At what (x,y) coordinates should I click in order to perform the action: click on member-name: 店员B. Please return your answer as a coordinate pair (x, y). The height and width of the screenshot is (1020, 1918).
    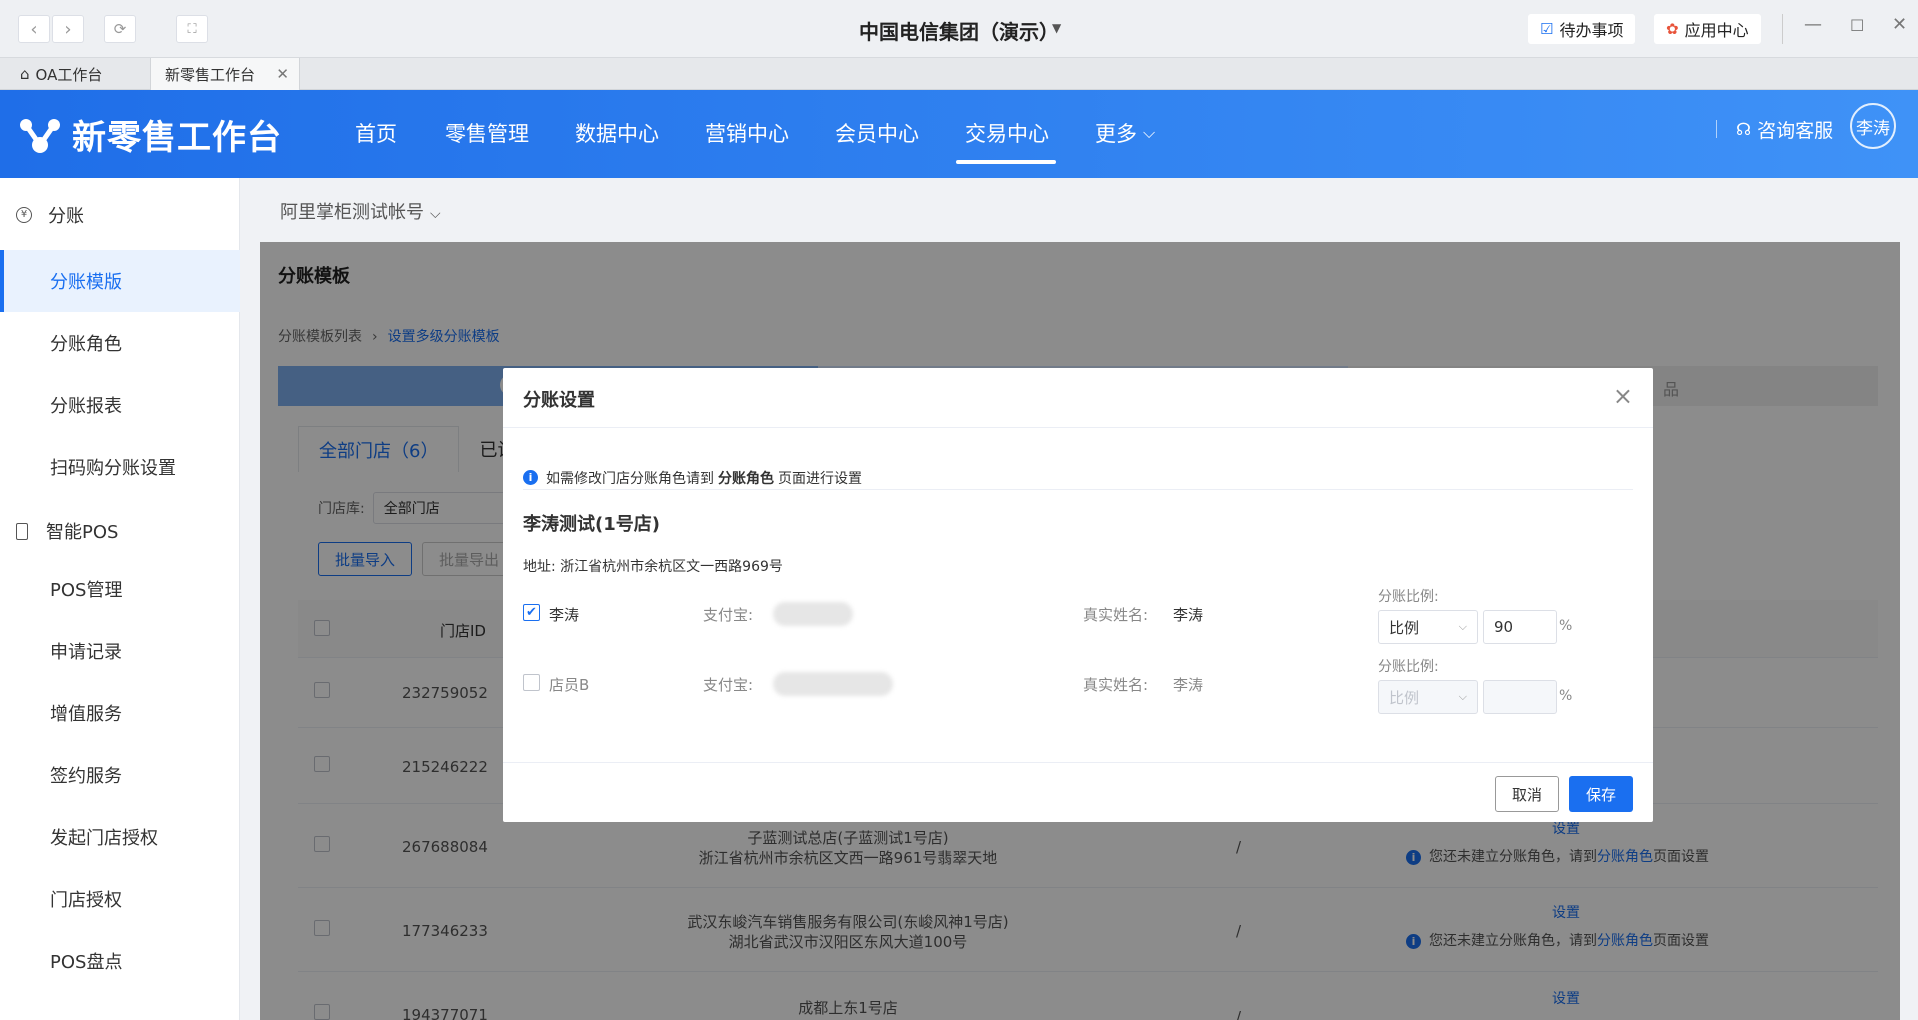
    Looking at the image, I should click on (569, 685).